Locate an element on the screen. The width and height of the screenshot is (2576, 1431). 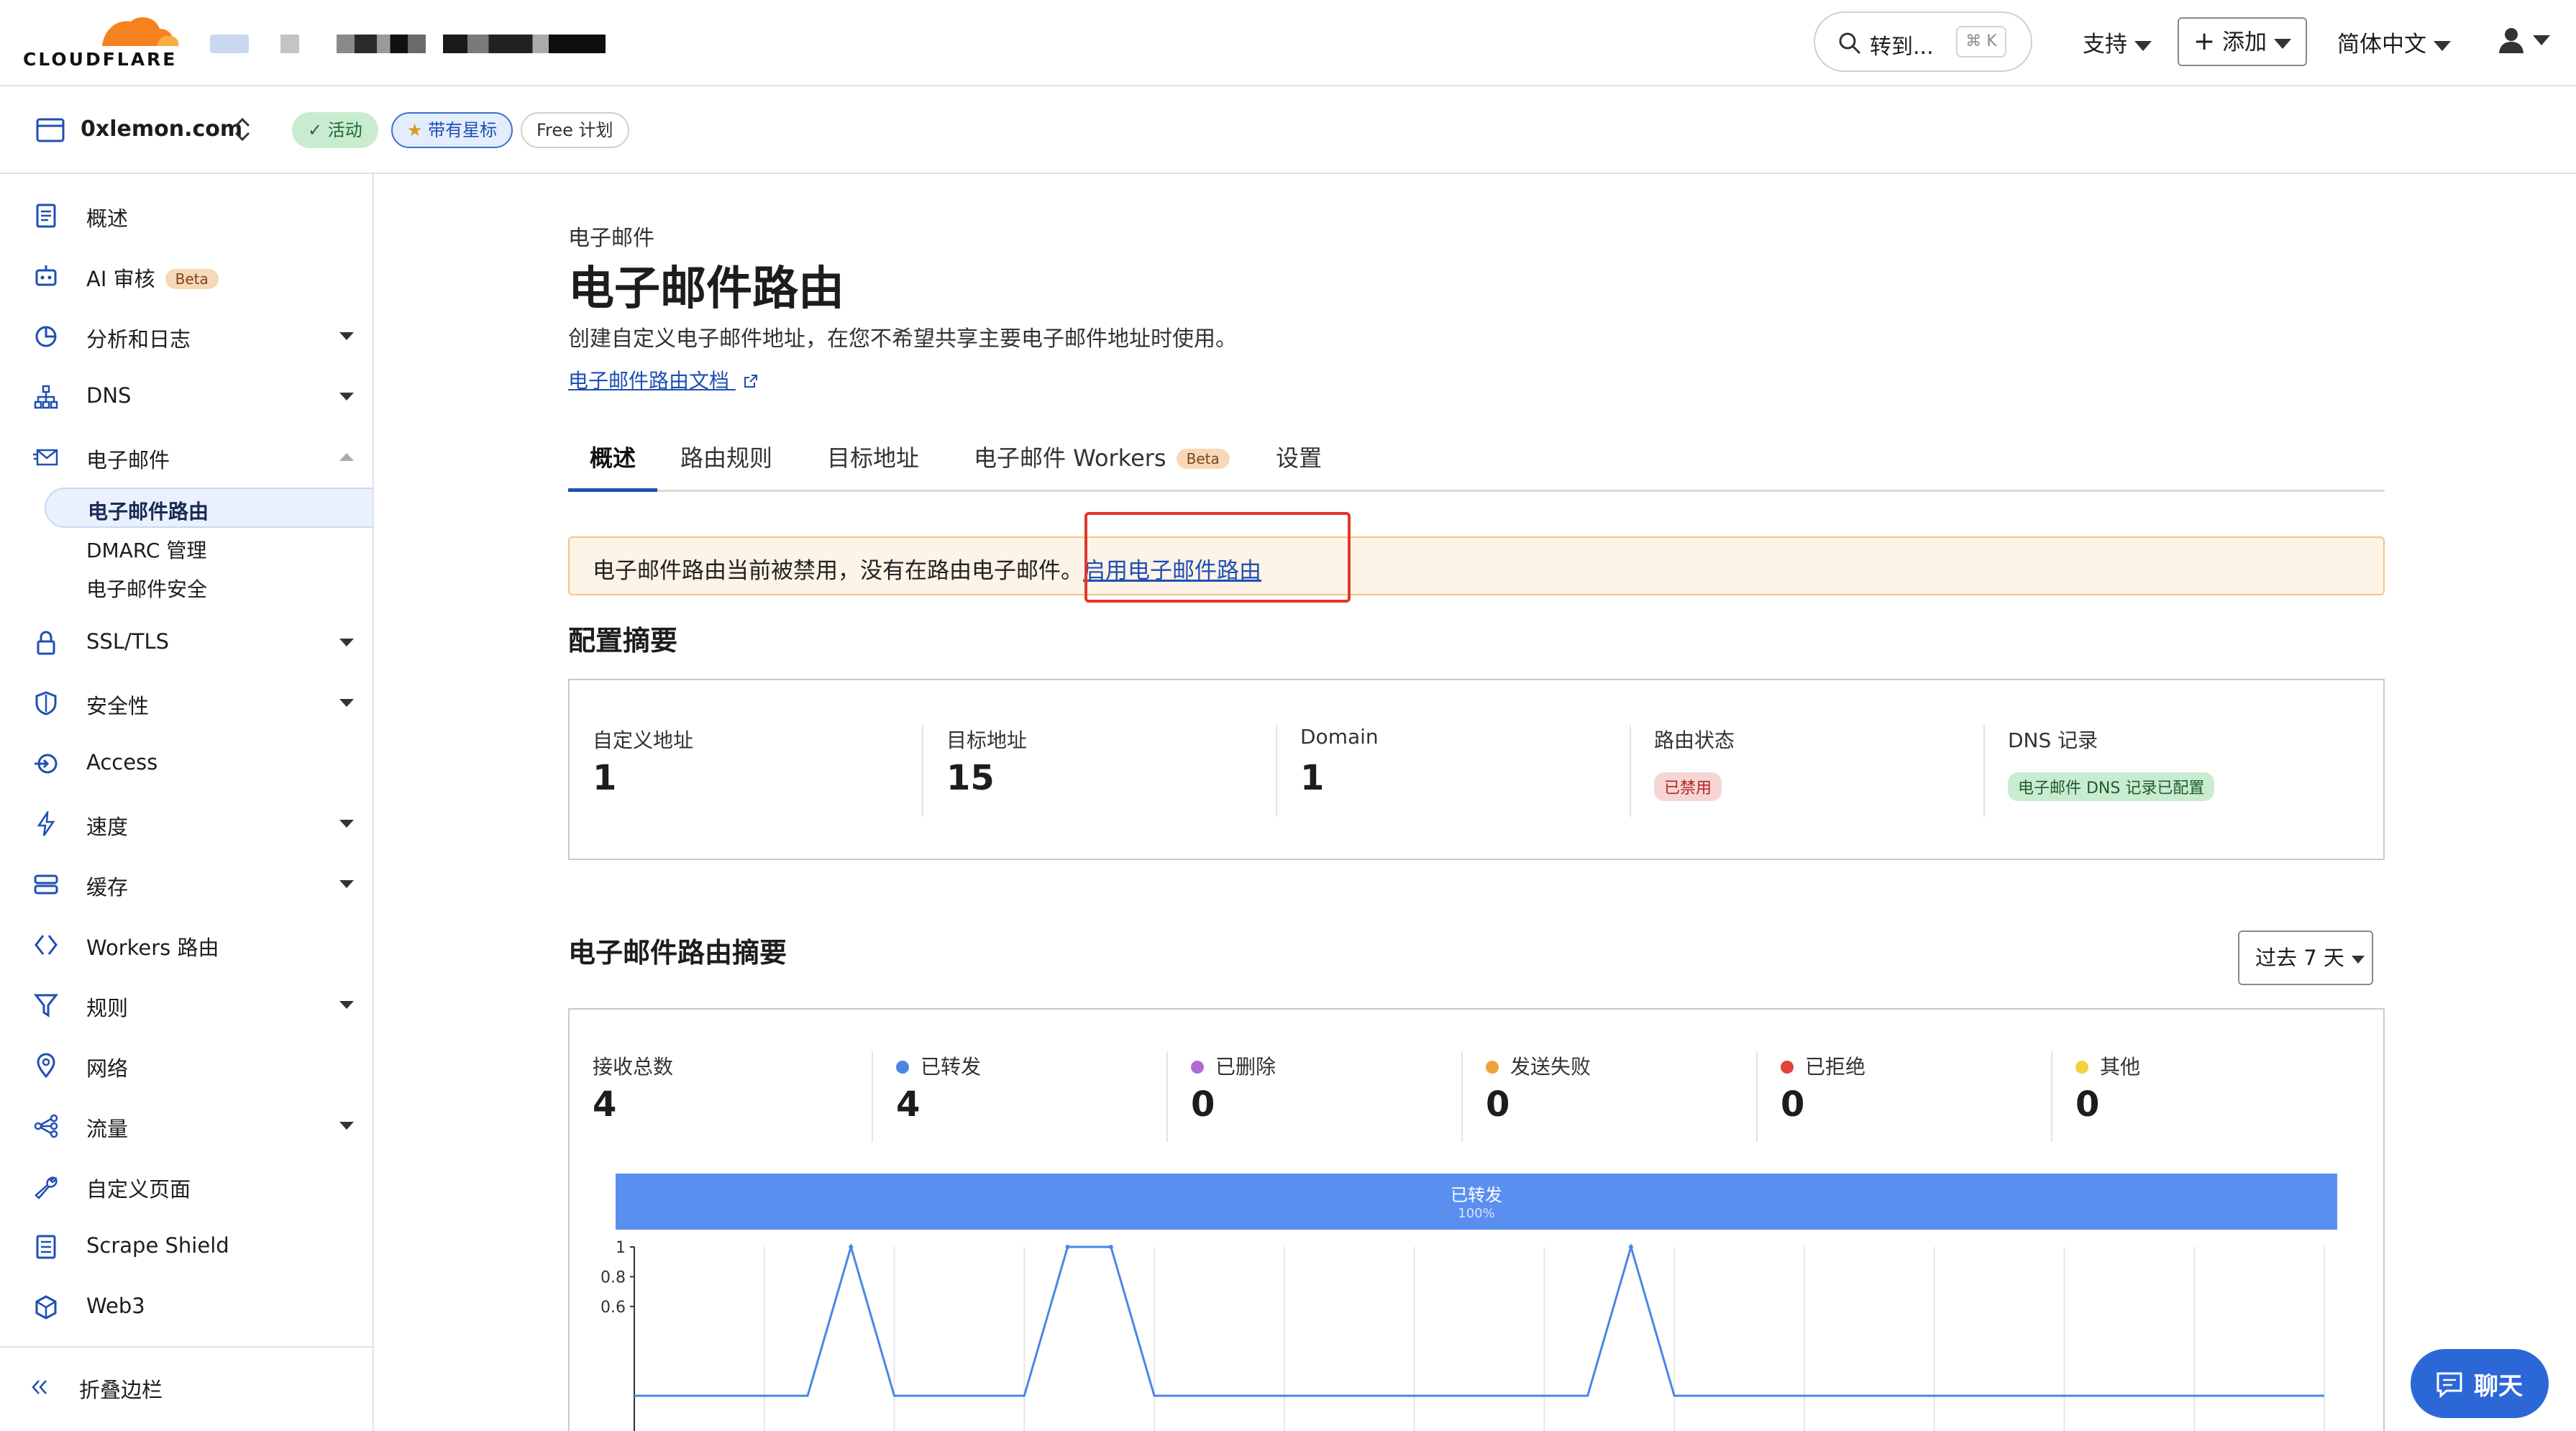
starred-badge: ★ 带有星标 is located at coordinates (452, 130).